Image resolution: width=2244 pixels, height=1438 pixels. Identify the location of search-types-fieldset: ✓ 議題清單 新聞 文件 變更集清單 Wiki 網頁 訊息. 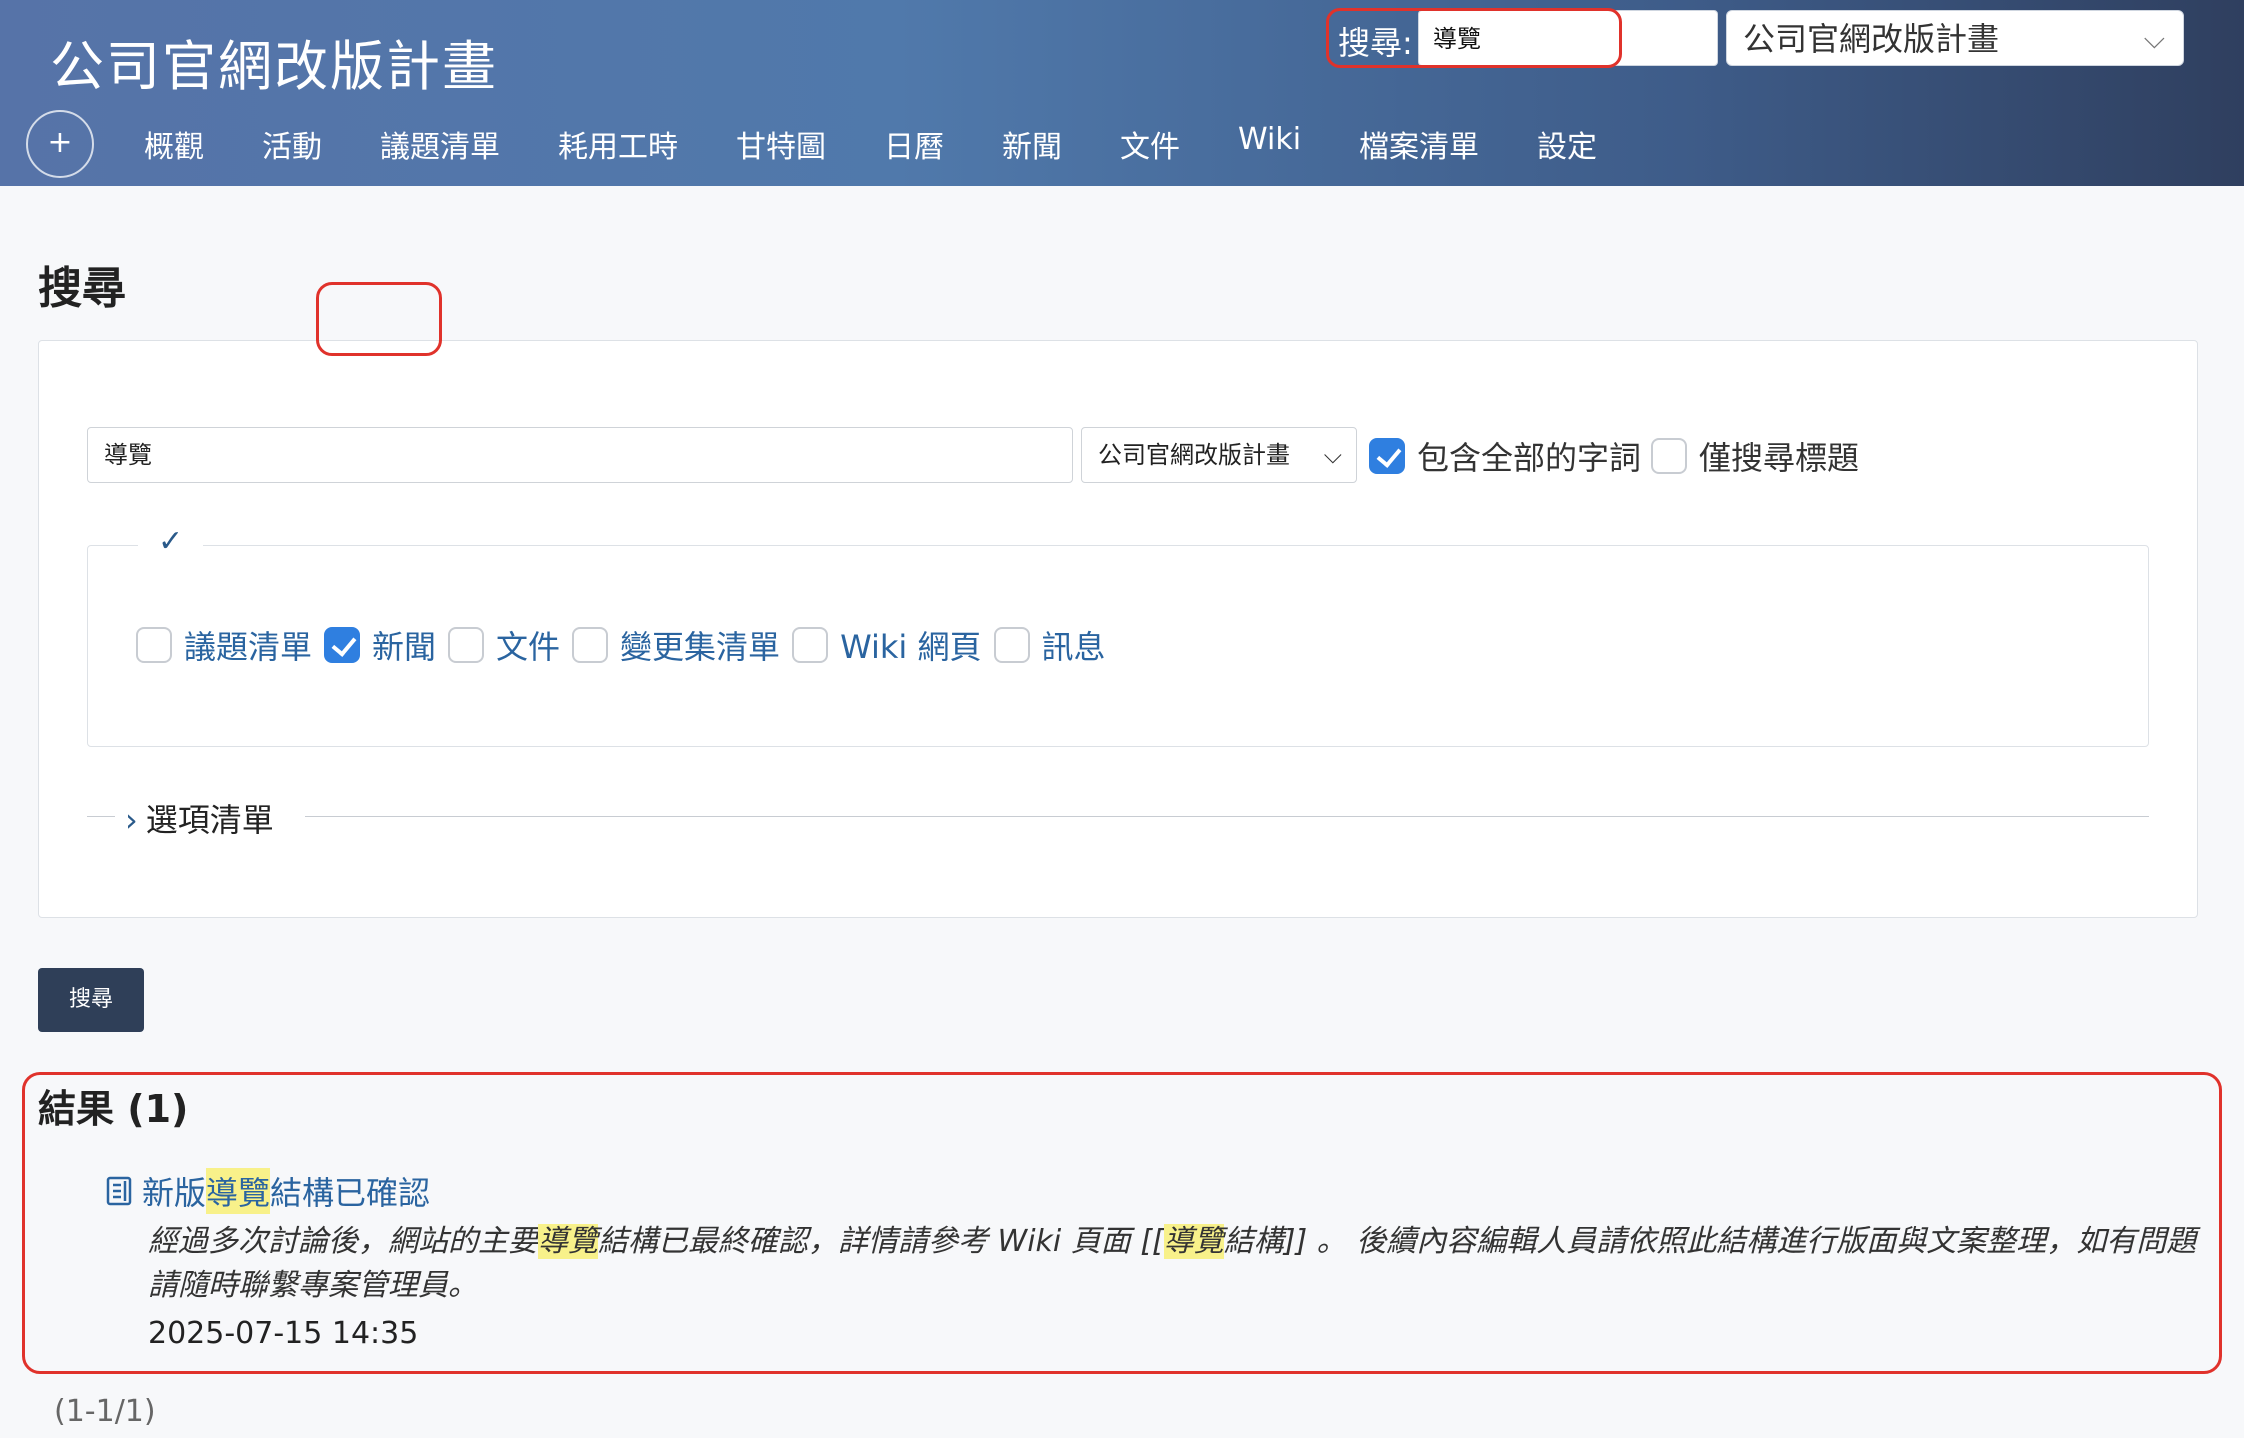
(1118, 635).